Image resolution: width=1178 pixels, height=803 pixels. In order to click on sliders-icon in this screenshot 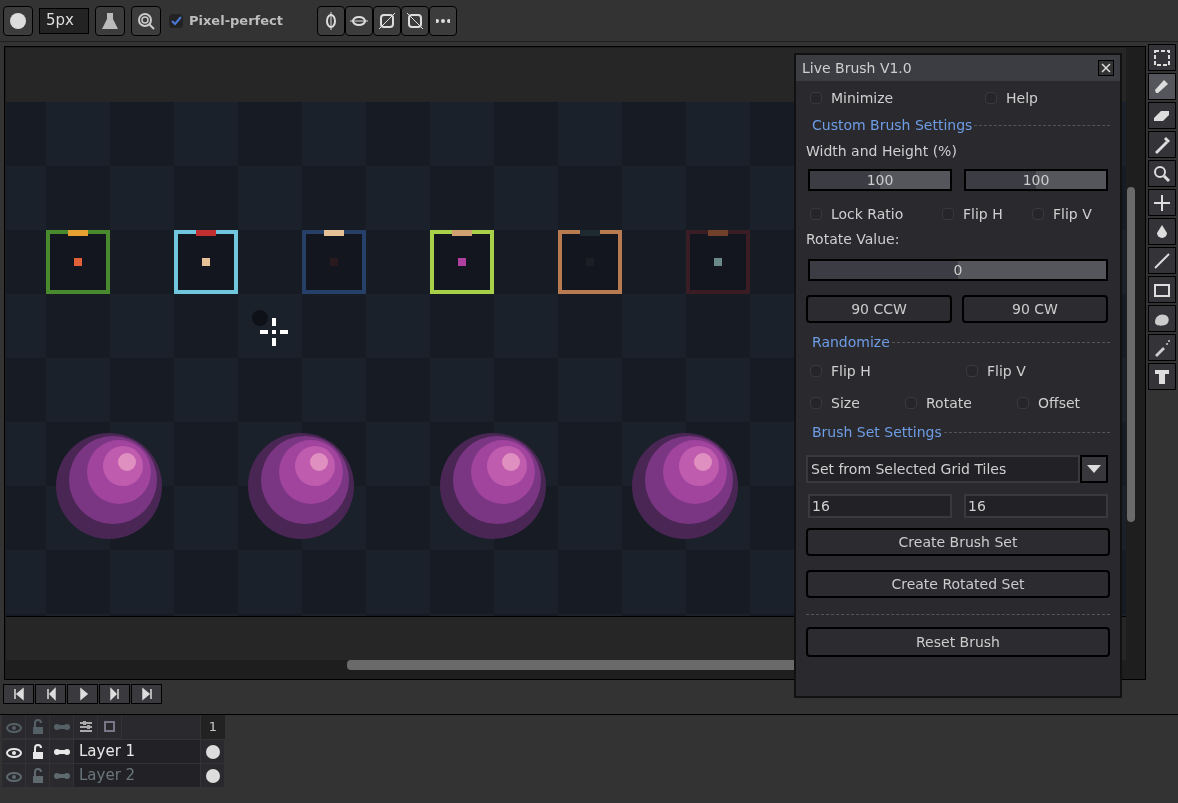, I will do `click(85, 726)`.